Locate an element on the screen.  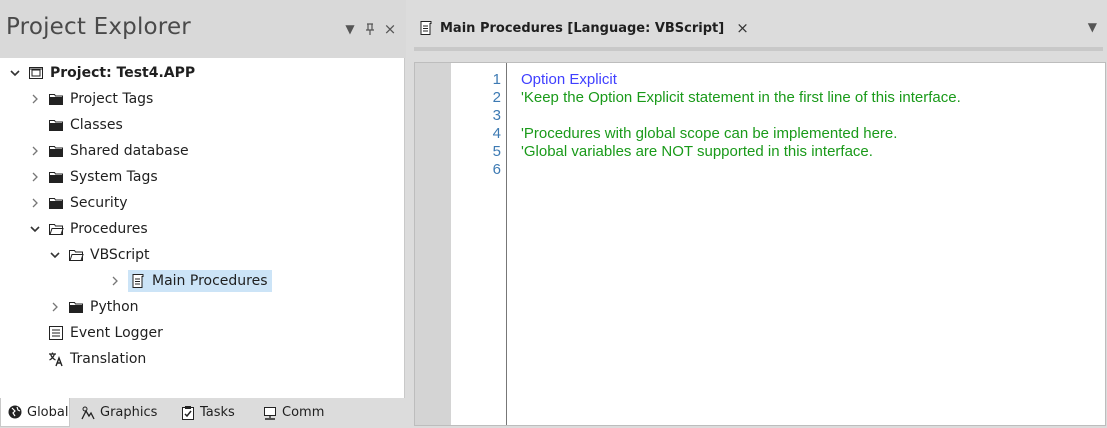
tree-item-python: Python is located at coordinates (93, 307).